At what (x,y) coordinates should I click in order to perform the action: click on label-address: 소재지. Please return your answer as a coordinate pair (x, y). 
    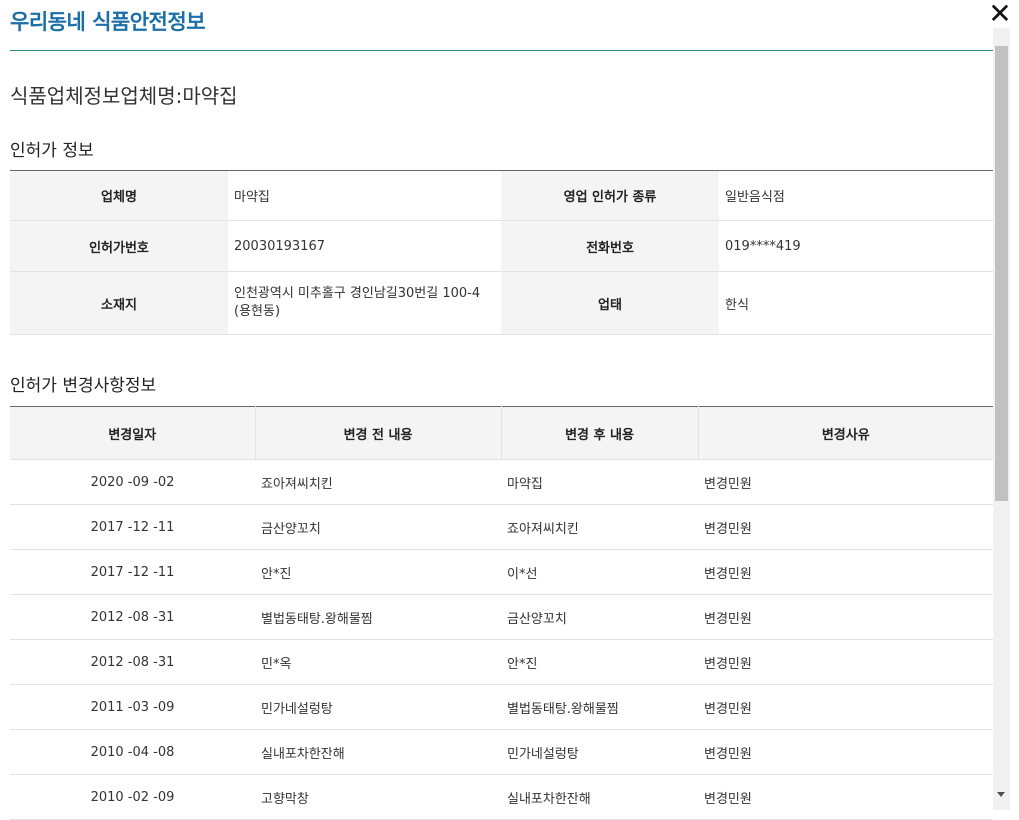
    Looking at the image, I should click on (119, 303).